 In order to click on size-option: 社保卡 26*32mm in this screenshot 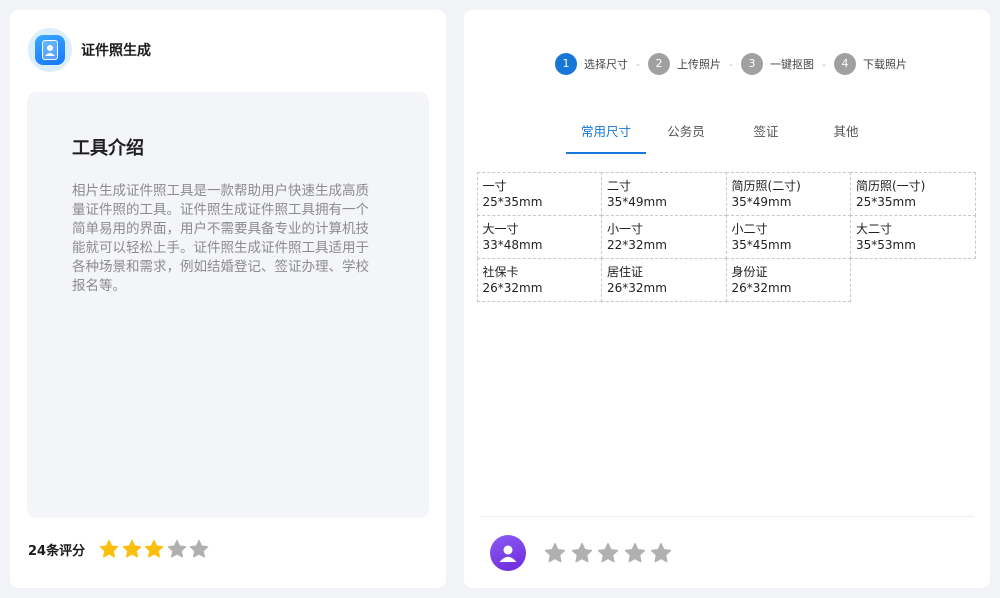, I will do `click(539, 279)`.